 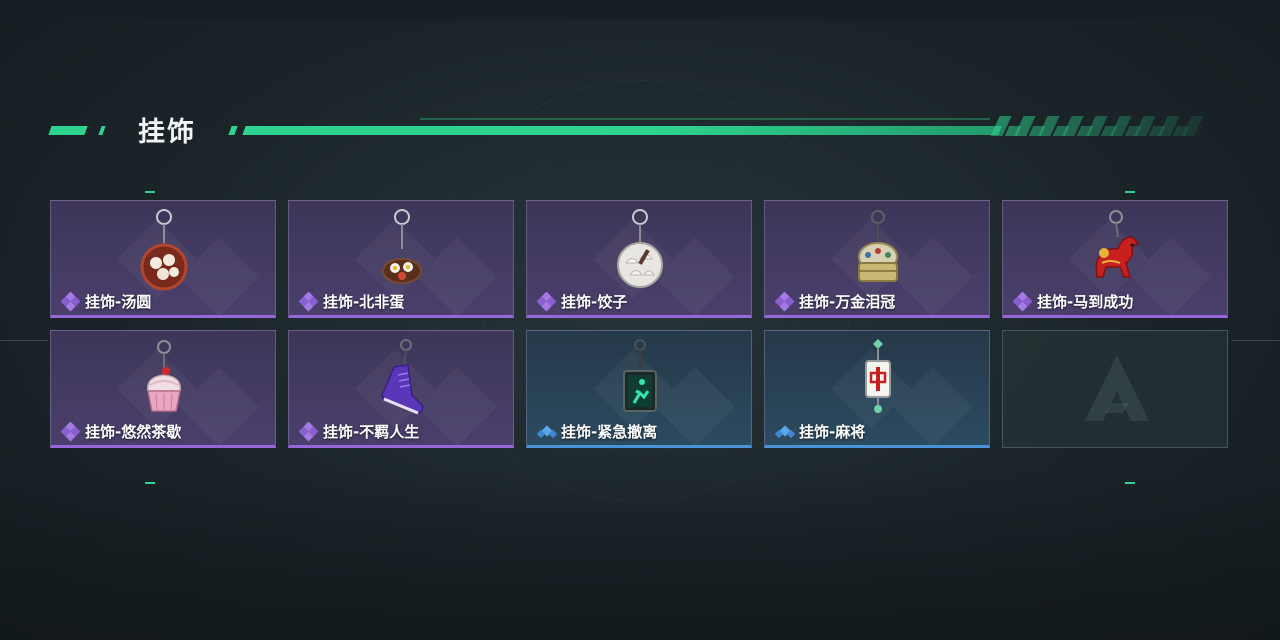 I want to click on charm-card: 挂饰-饺子, so click(x=639, y=259).